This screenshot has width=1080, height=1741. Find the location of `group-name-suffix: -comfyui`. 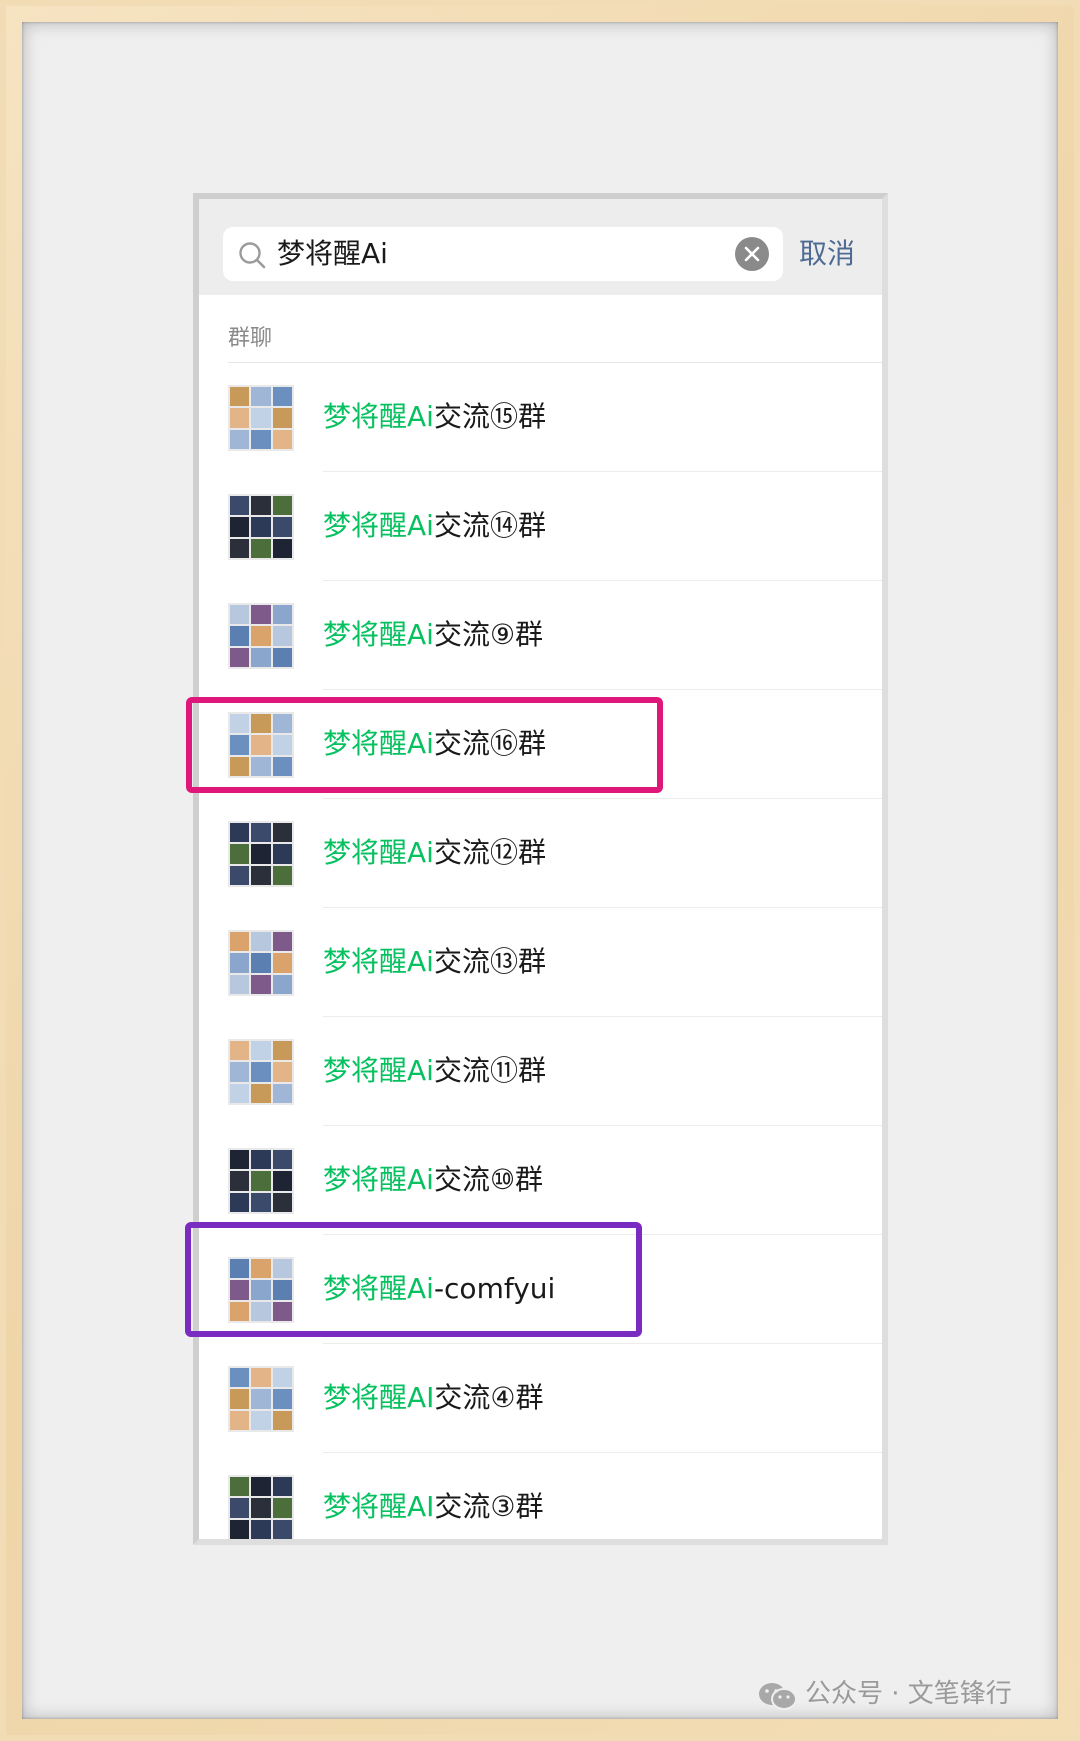

group-name-suffix: -comfyui is located at coordinates (494, 1288).